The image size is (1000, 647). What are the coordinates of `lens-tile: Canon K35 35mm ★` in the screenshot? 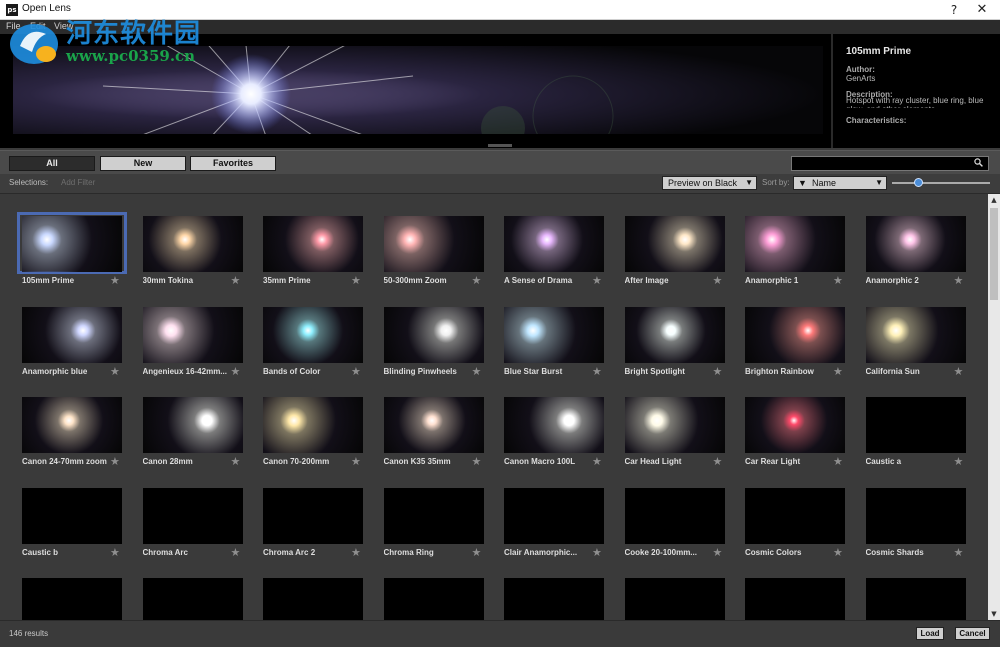 It's located at (434, 434).